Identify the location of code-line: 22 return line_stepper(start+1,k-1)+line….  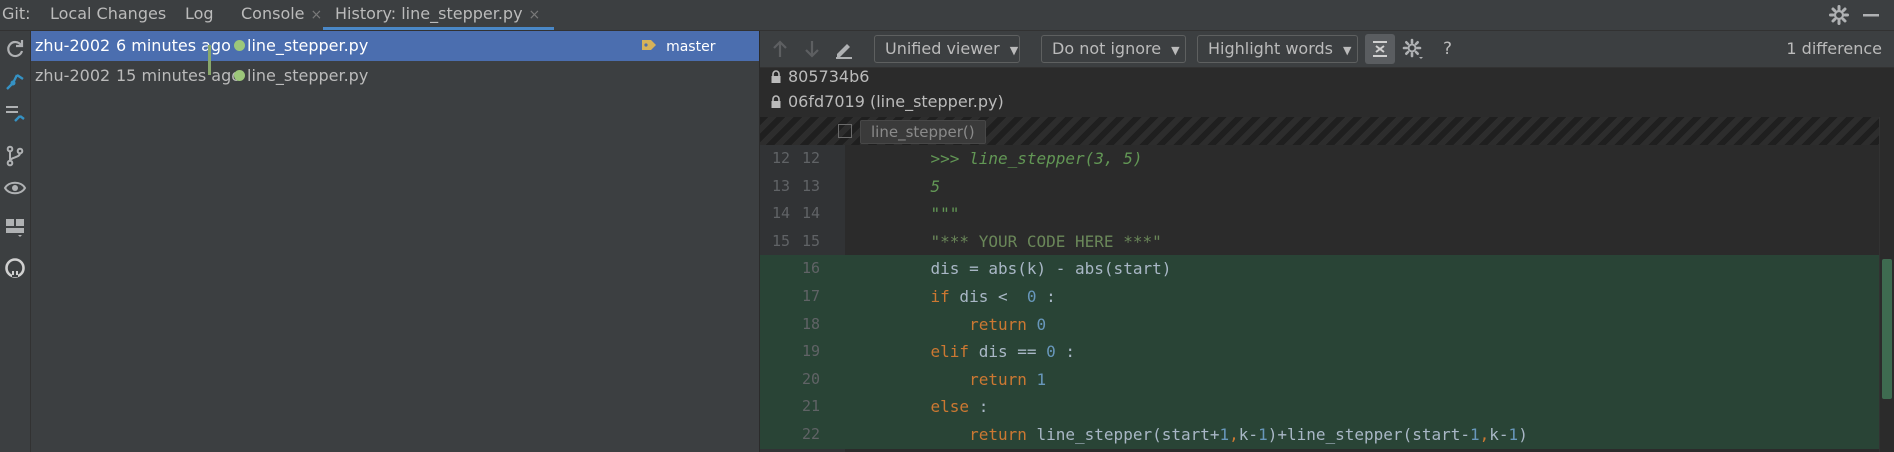
(1320, 434).